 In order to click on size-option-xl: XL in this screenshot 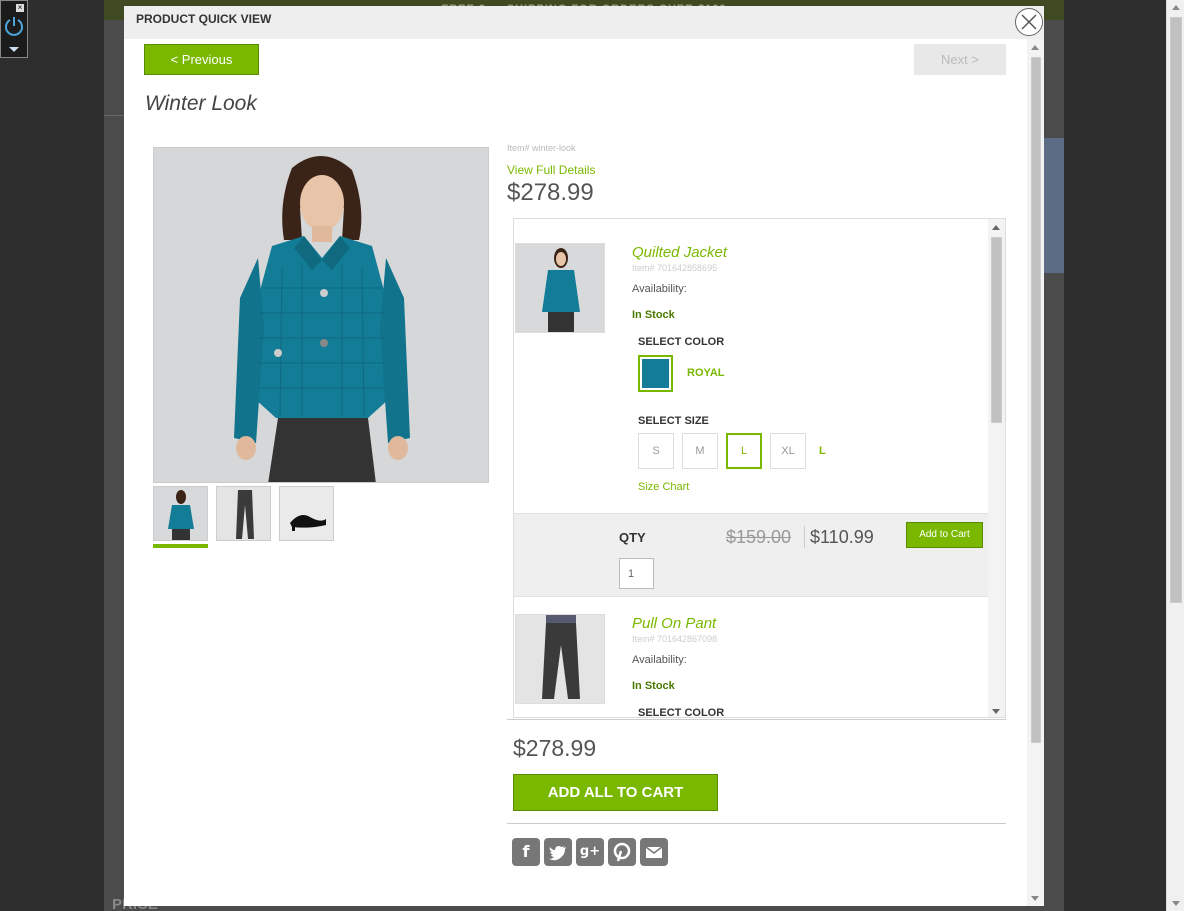, I will do `click(788, 451)`.